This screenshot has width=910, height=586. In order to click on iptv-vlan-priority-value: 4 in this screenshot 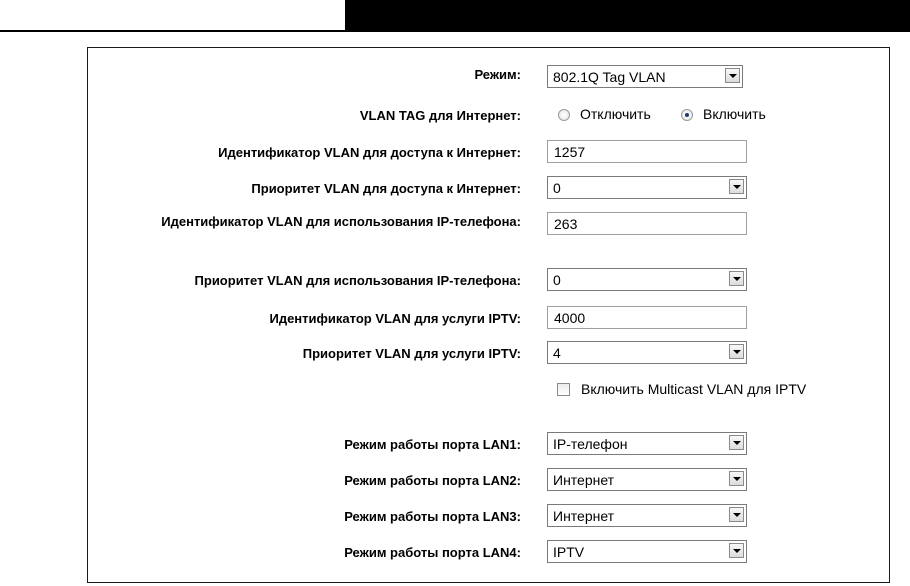, I will do `click(557, 353)`.